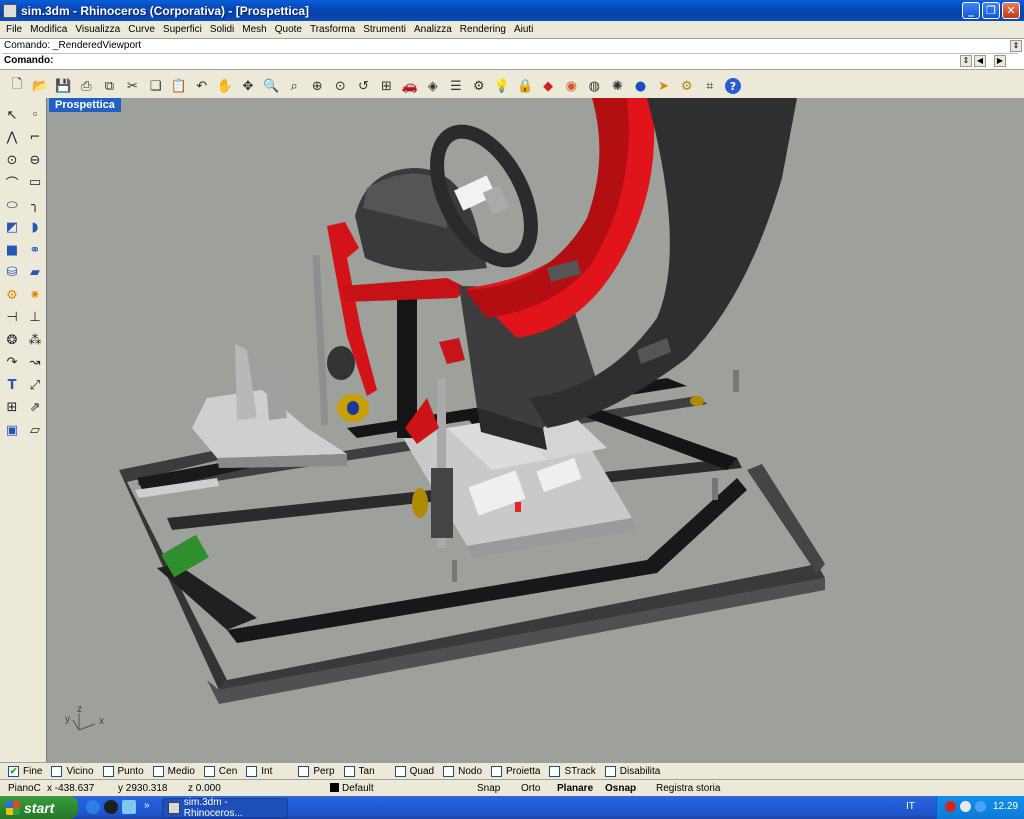 The height and width of the screenshot is (819, 1024). Describe the element at coordinates (129, 807) in the screenshot. I see `show-desktop-icon` at that location.